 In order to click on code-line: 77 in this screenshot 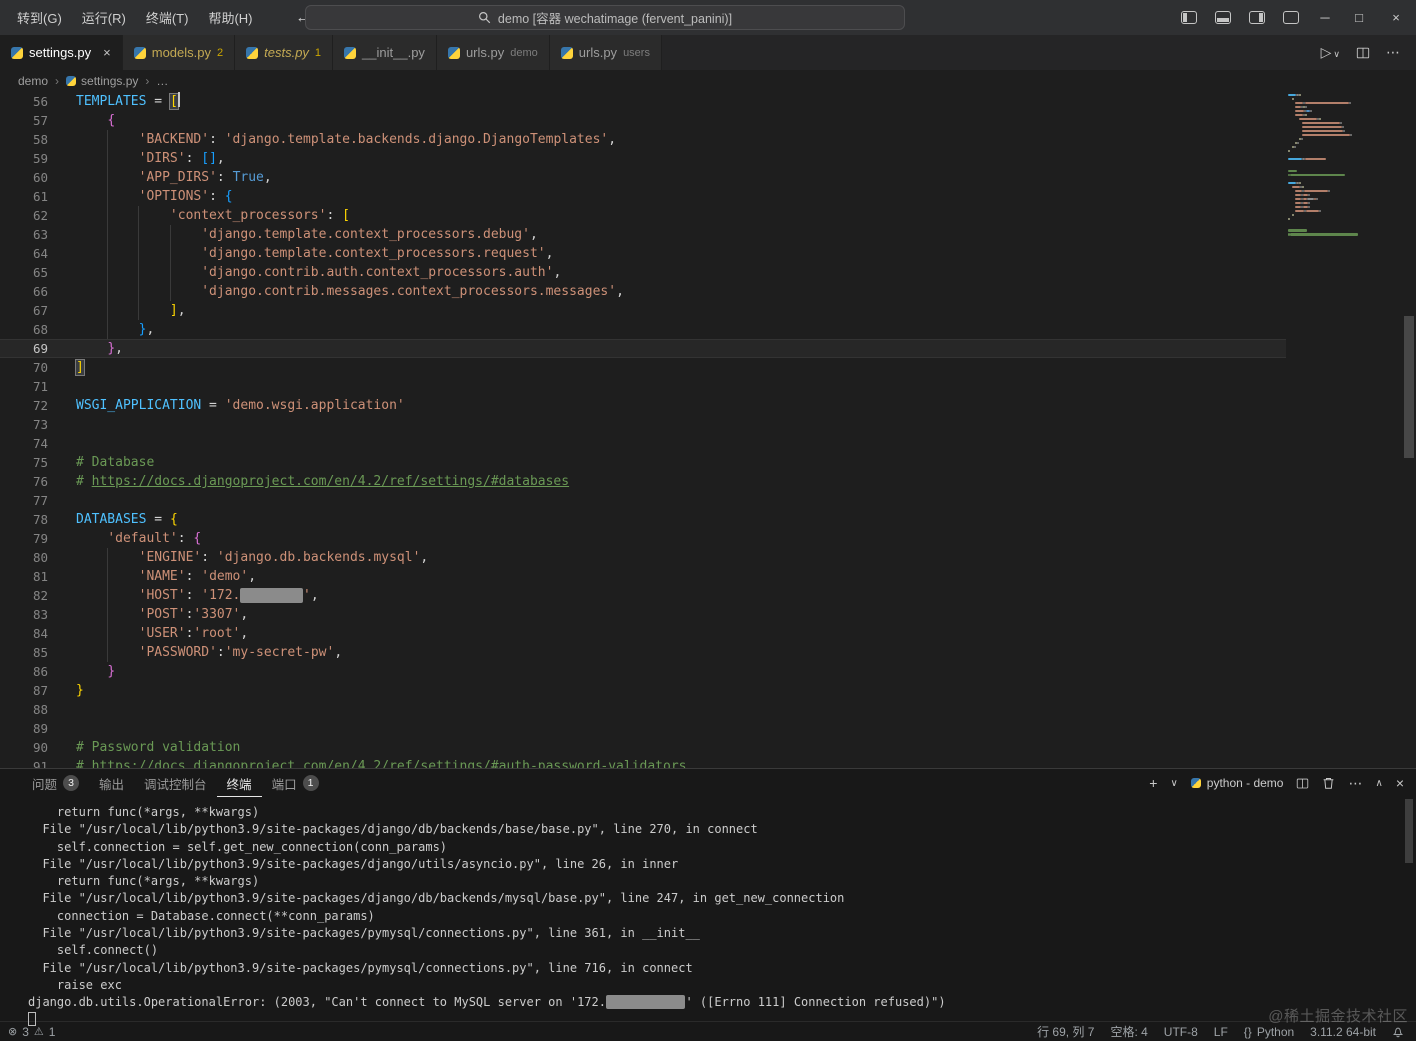, I will do `click(643, 500)`.